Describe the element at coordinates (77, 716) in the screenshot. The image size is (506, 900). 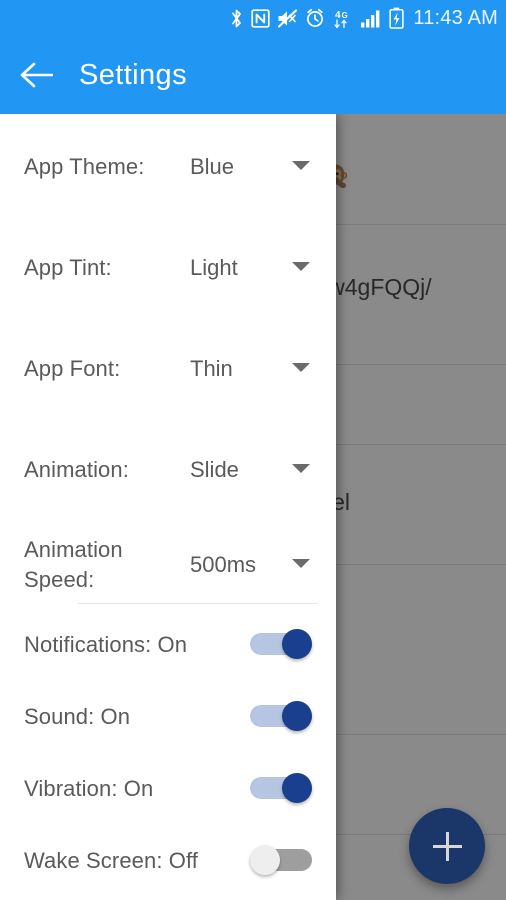
I see `setting-label: Sound: On` at that location.